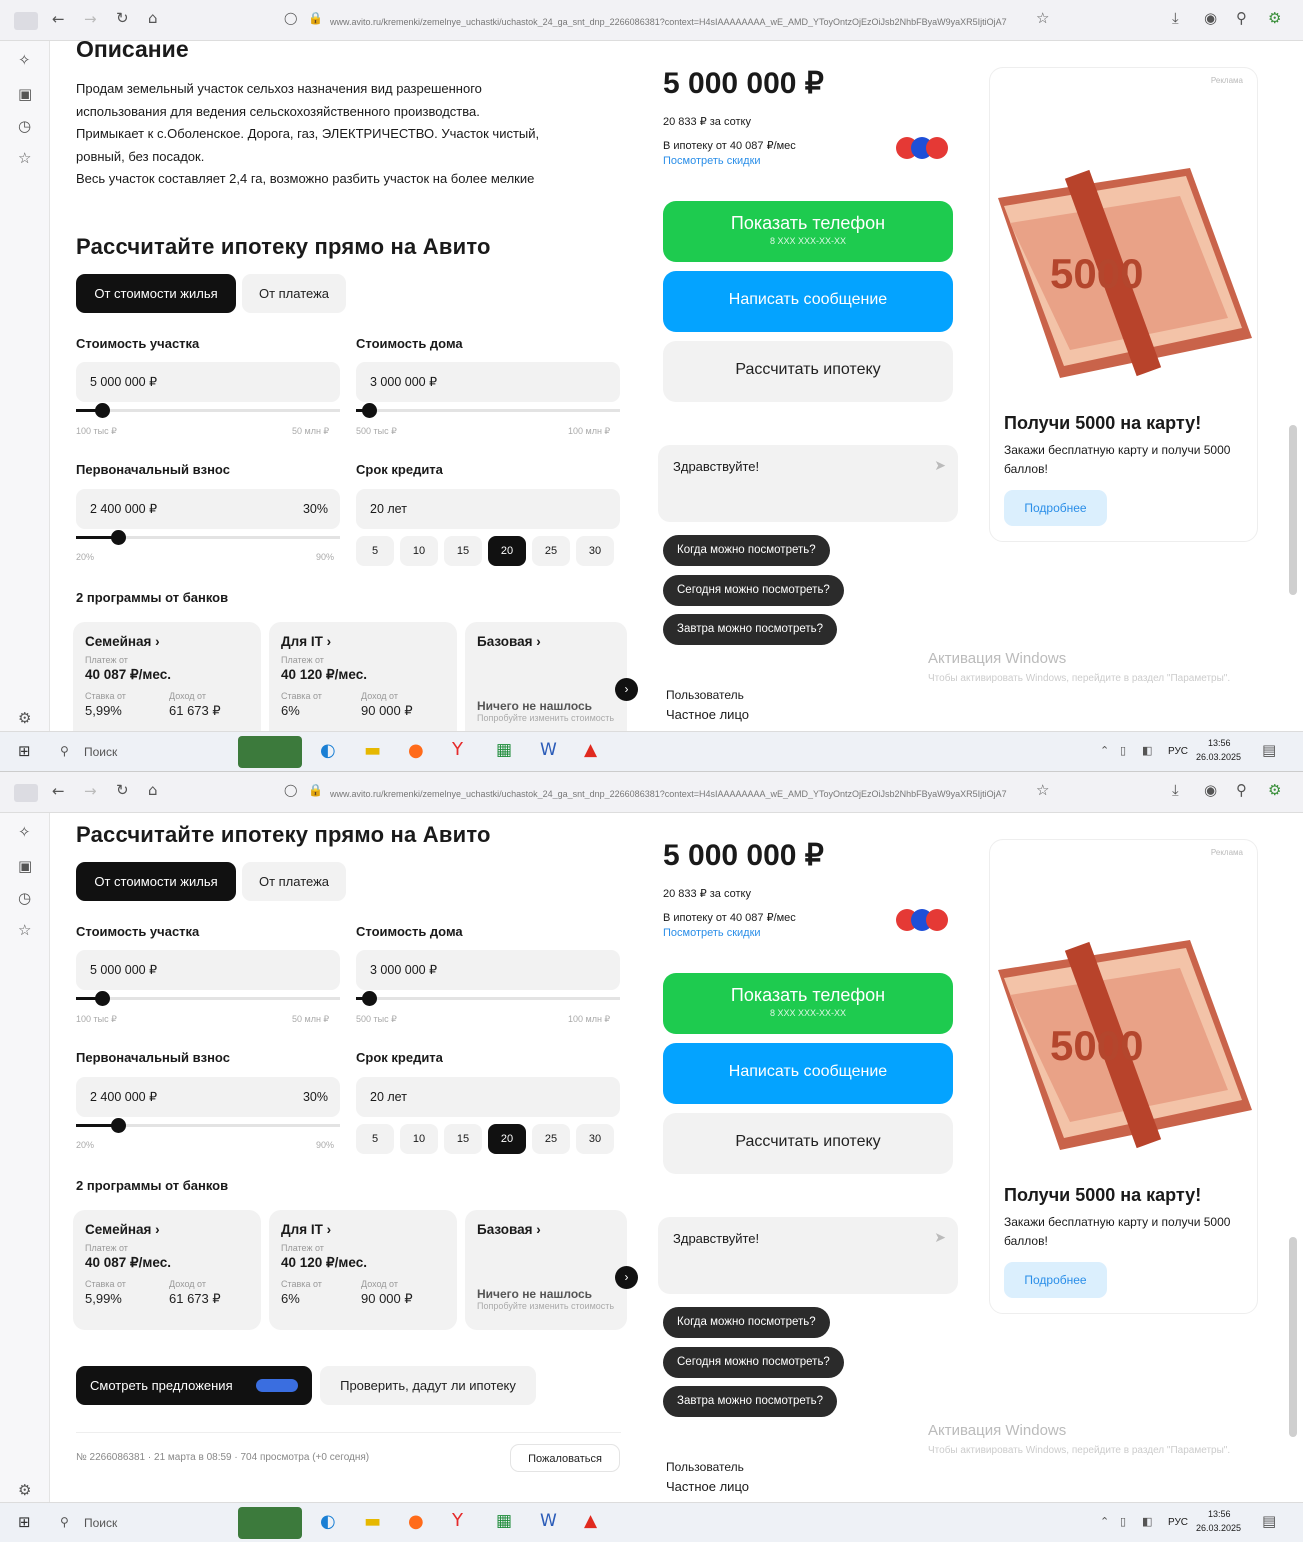 This screenshot has height=1542, width=1303. What do you see at coordinates (100, 752) in the screenshot?
I see `taskbar-search: Поиск` at bounding box center [100, 752].